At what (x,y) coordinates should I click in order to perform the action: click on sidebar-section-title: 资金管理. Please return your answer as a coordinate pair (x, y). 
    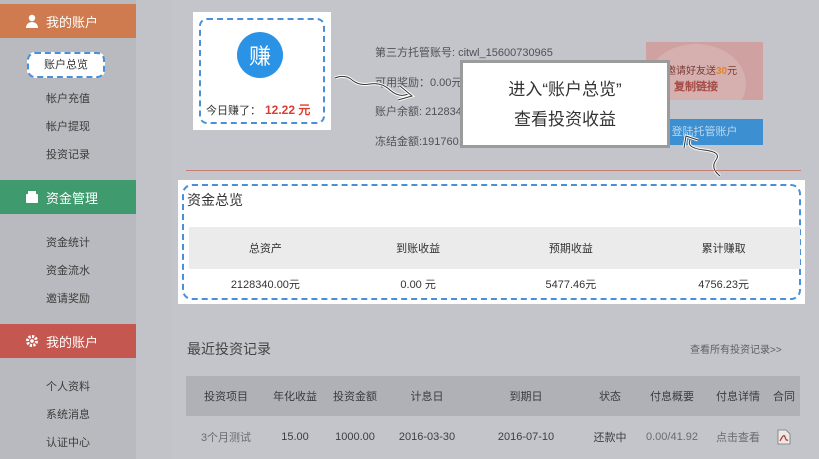
    Looking at the image, I should click on (72, 198).